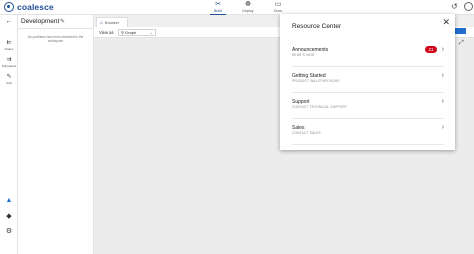 The width and height of the screenshot is (474, 254). What do you see at coordinates (218, 4) in the screenshot?
I see `build-icon: ✂` at bounding box center [218, 4].